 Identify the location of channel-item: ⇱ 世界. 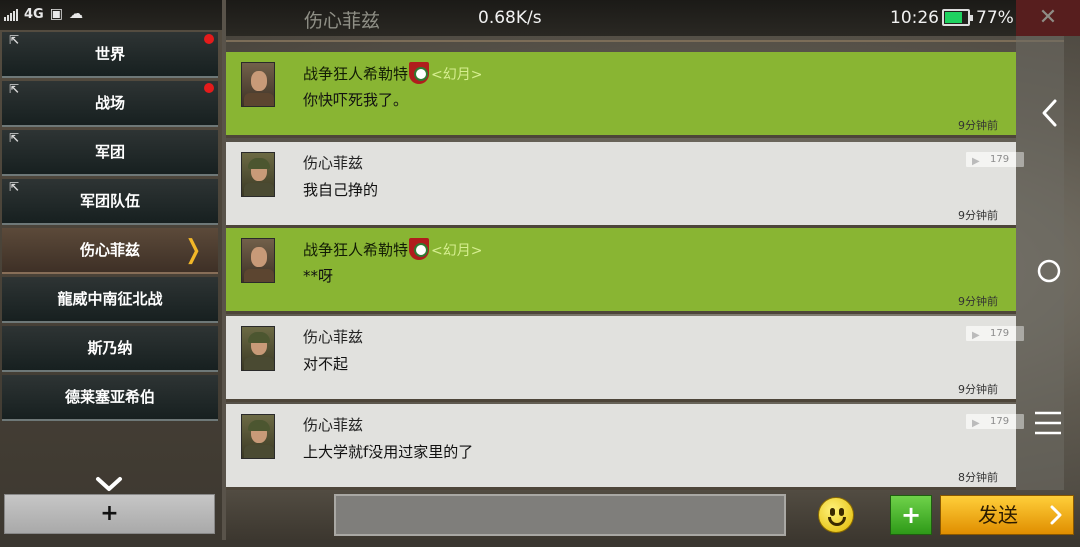
(110, 55).